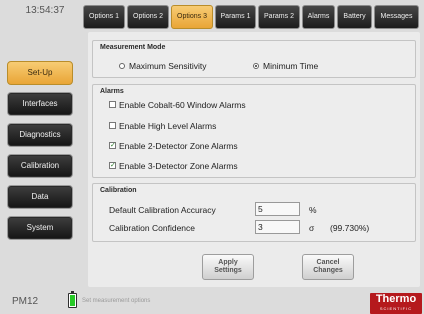 The image size is (424, 314). Describe the element at coordinates (277, 209) in the screenshot. I see `calibration-accuracy-input` at that location.